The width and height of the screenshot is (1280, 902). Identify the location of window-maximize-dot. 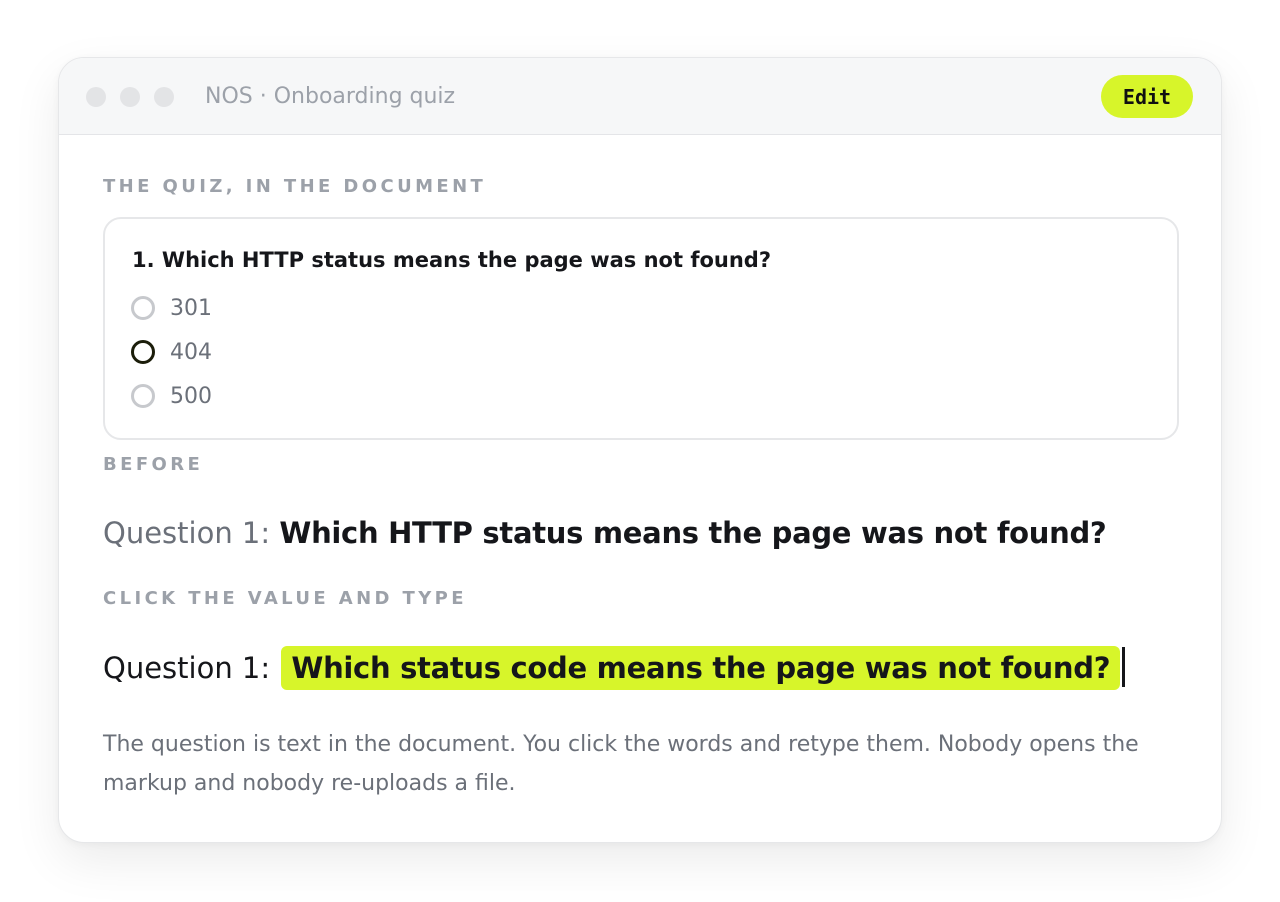
(164, 97).